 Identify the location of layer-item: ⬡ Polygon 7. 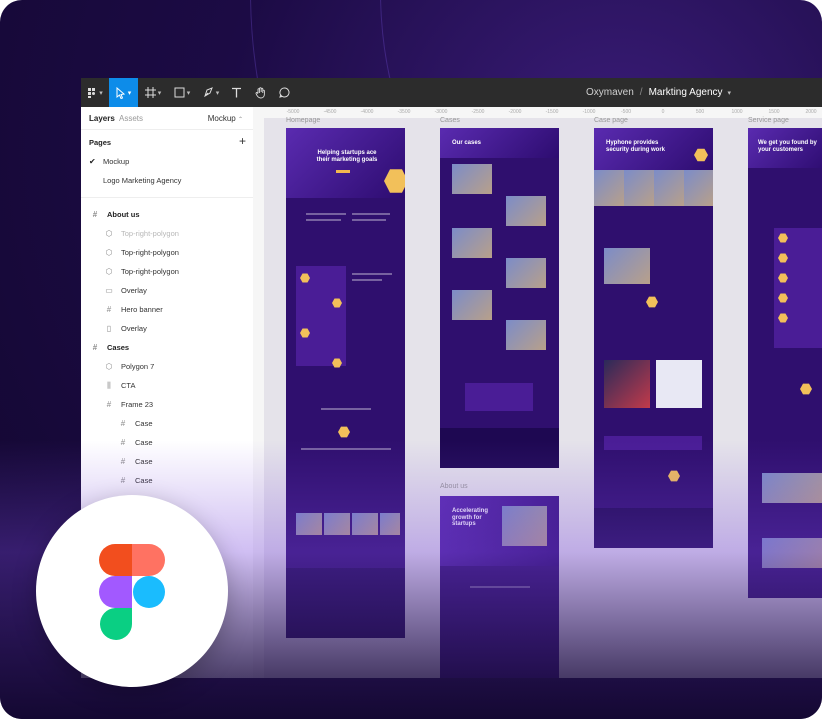
(178, 366).